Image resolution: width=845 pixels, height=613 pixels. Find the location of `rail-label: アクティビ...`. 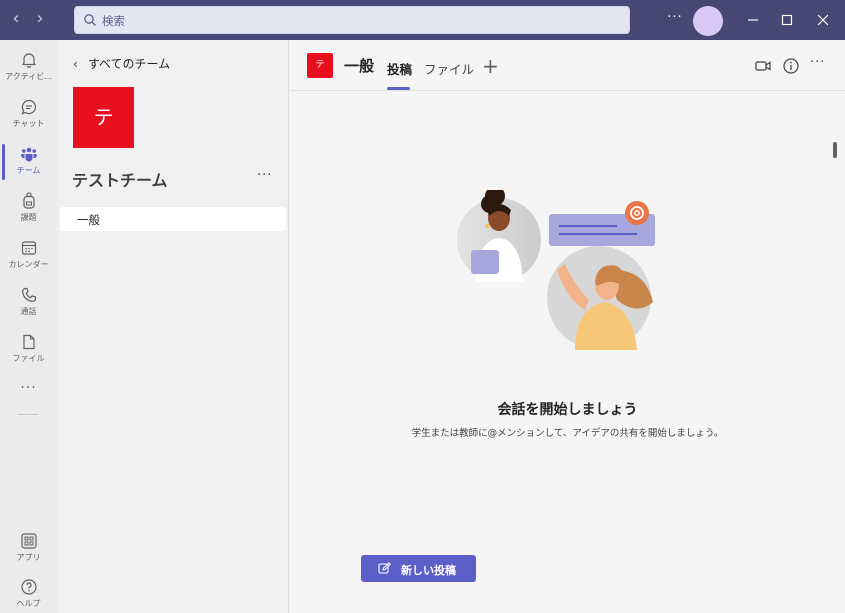

rail-label: アクティビ... is located at coordinates (28, 76).